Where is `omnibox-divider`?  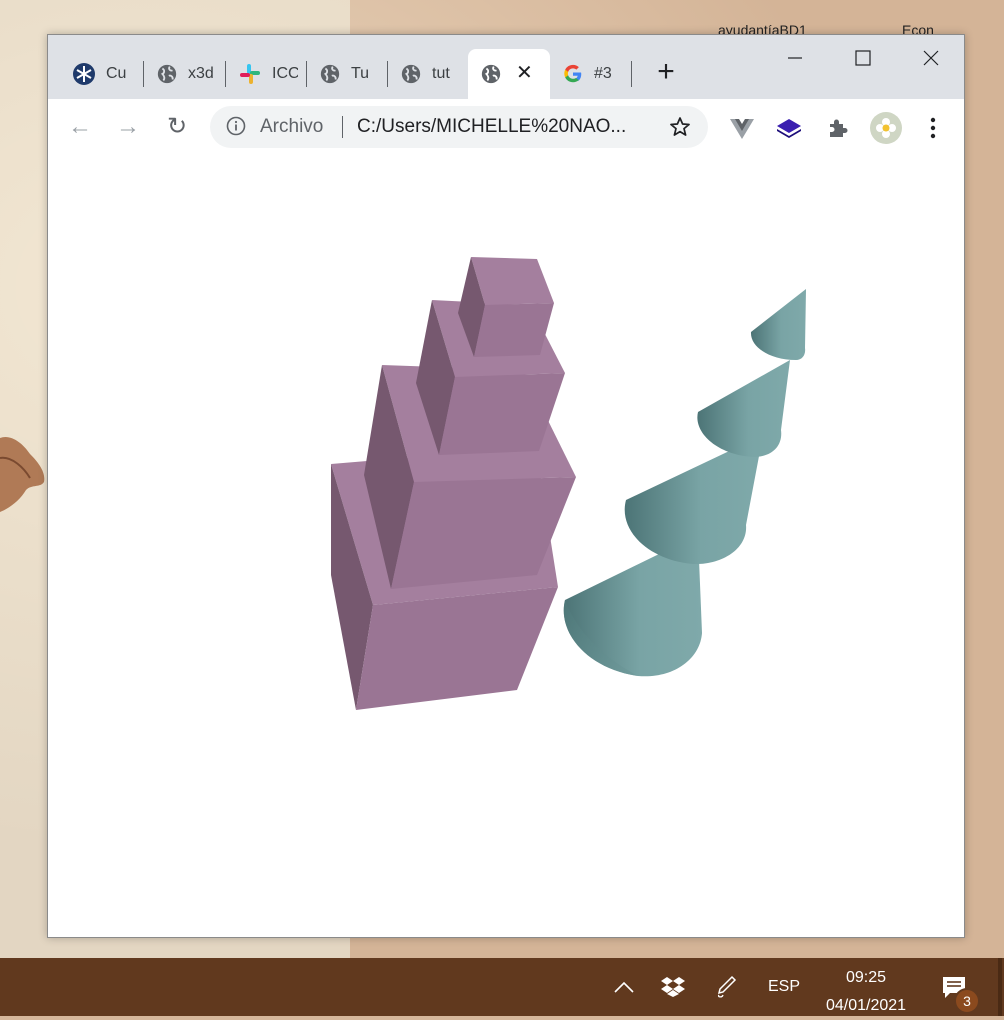
omnibox-divider is located at coordinates (342, 127).